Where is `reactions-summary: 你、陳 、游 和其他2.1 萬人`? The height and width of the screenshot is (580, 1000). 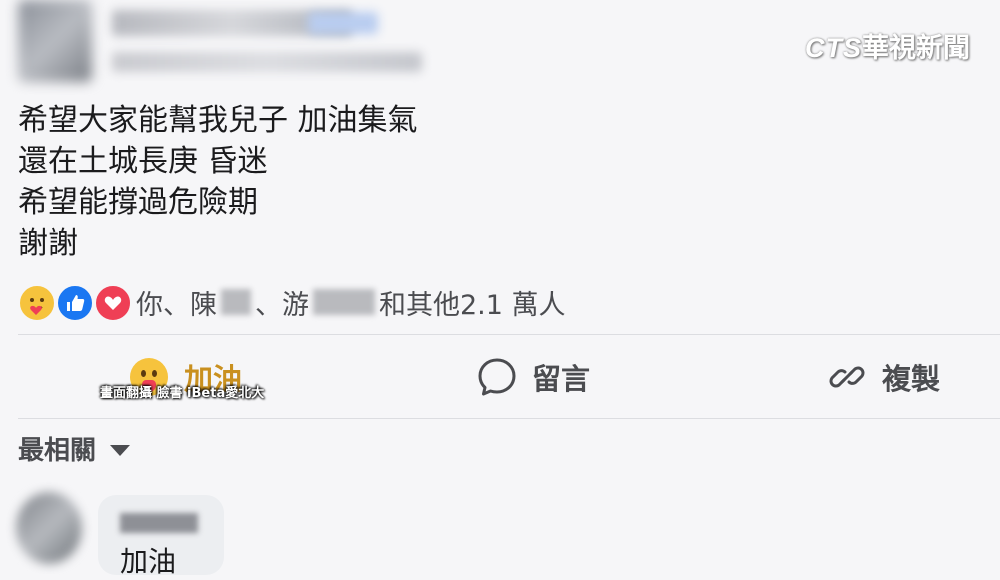 reactions-summary: 你、陳 、游 和其他2.1 萬人 is located at coordinates (292, 302).